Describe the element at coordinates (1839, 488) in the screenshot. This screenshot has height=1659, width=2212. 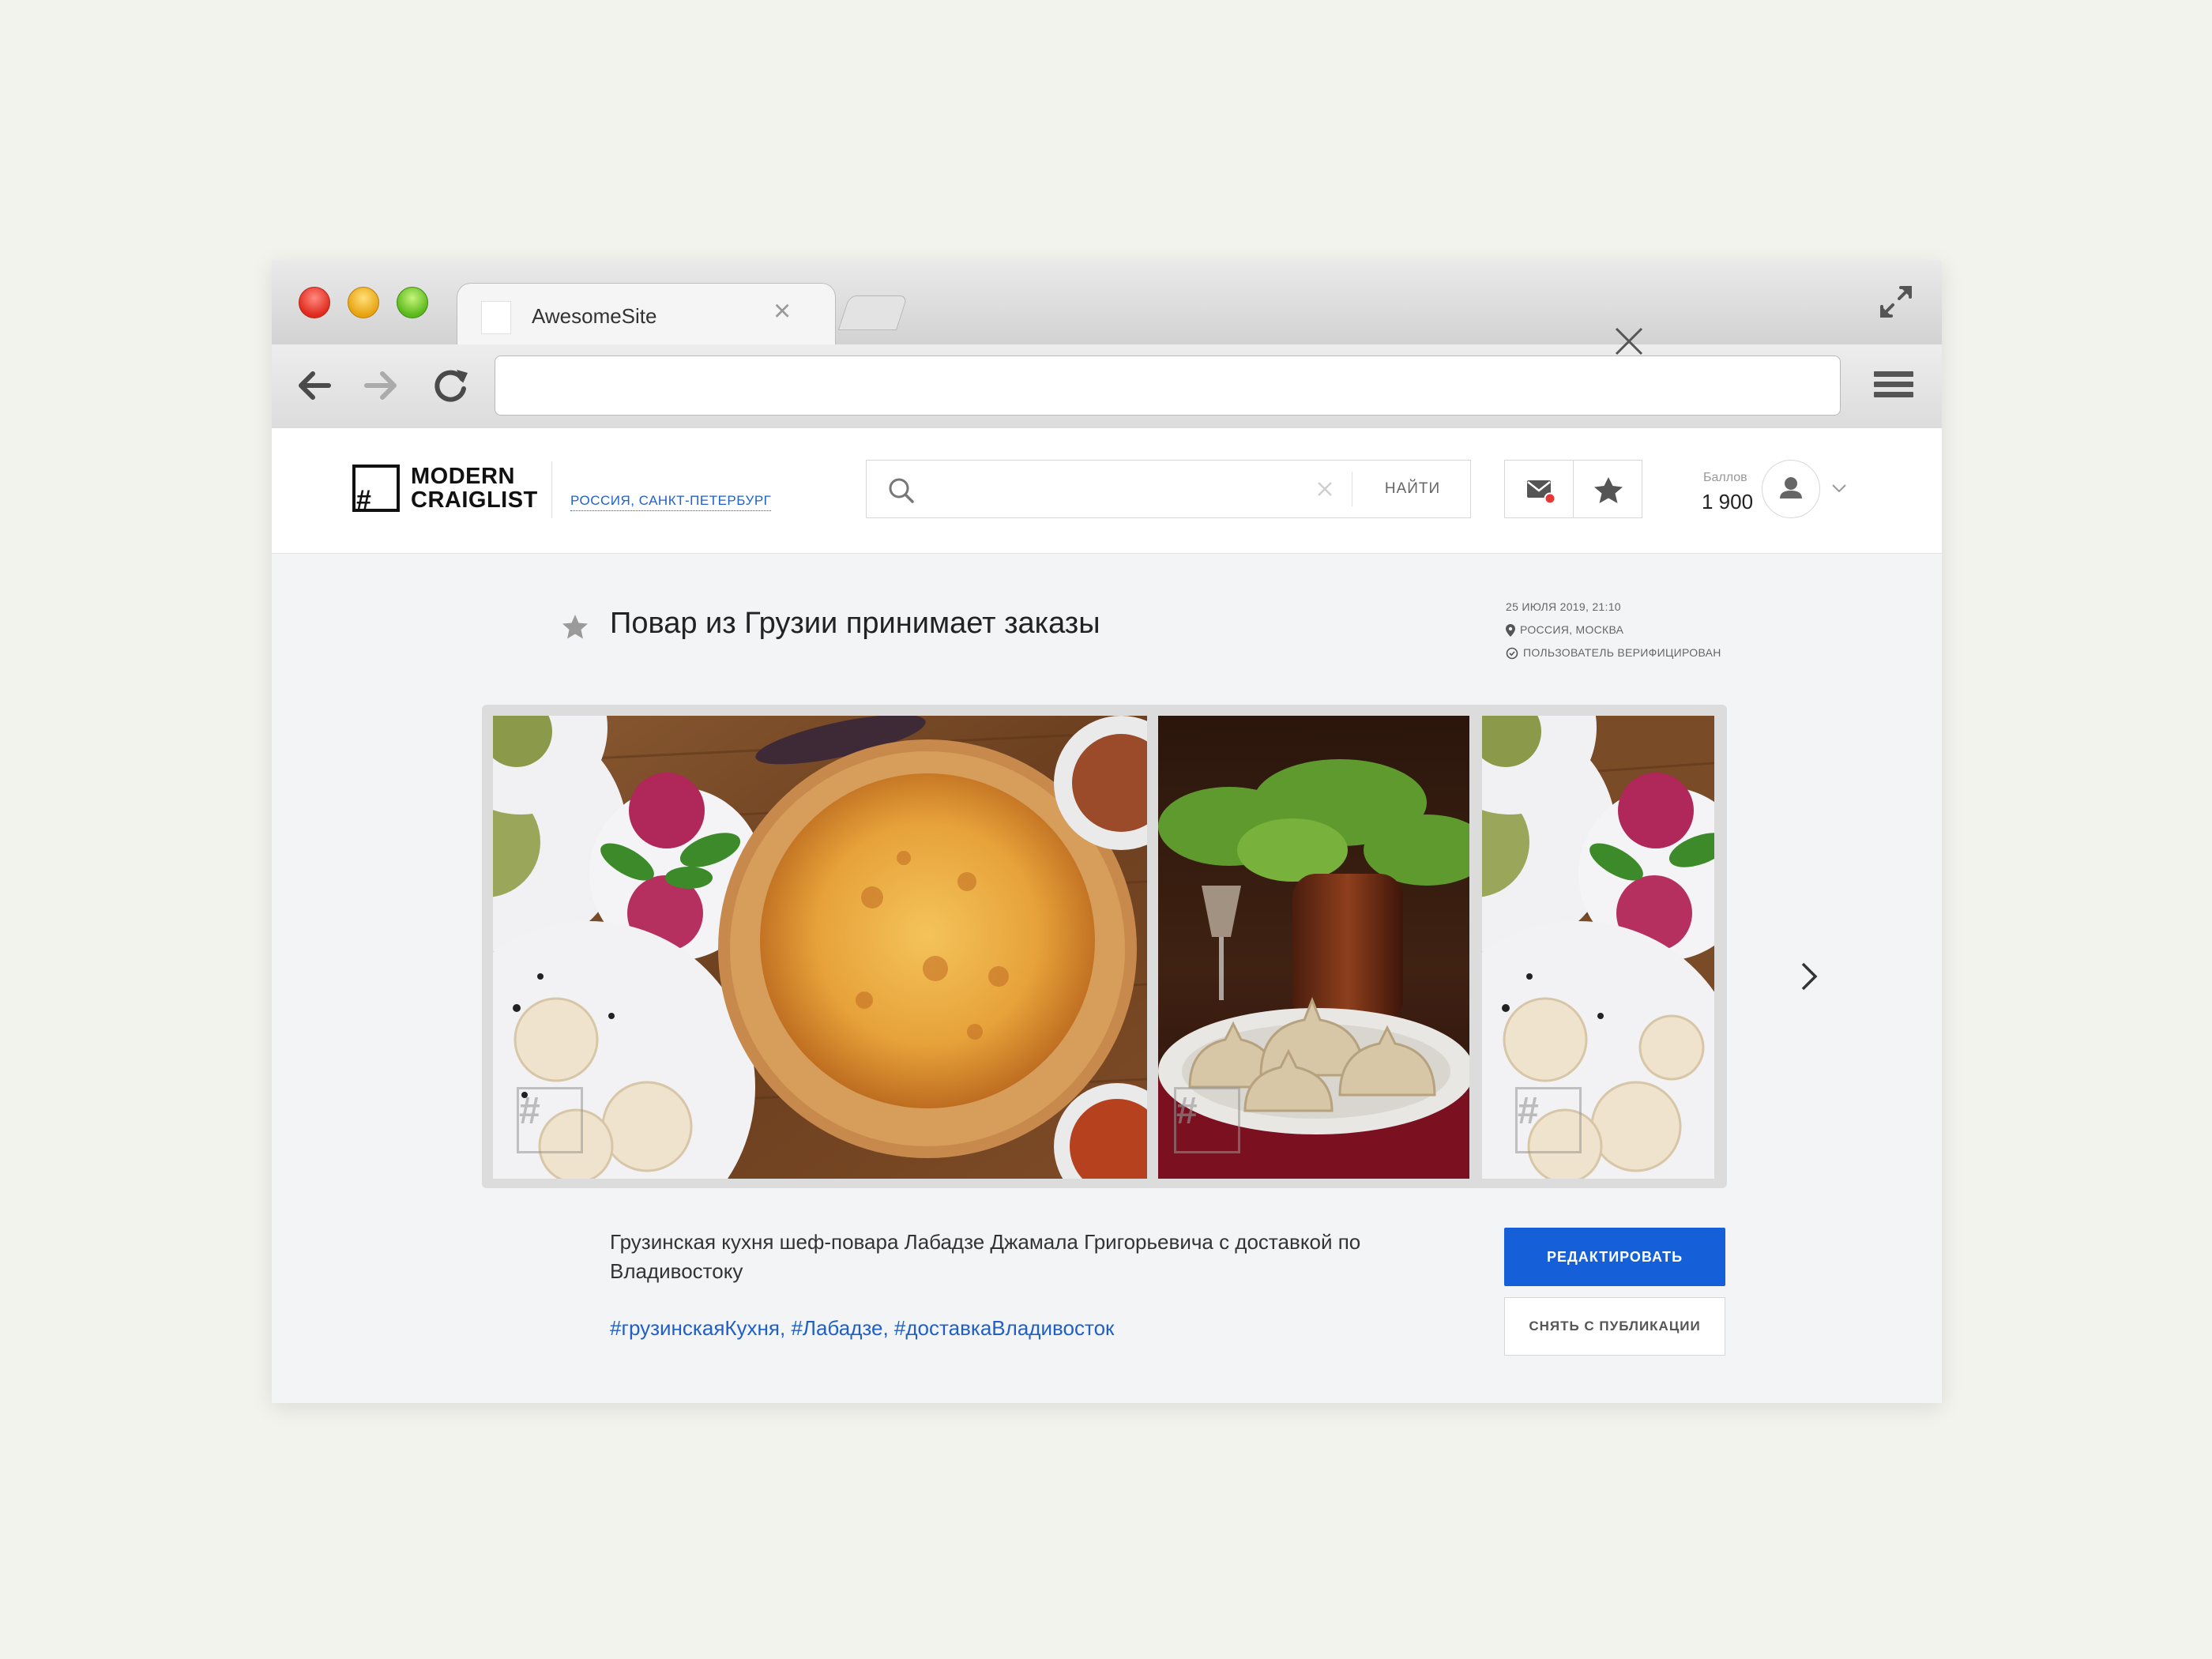
I see `chevron-down-icon` at that location.